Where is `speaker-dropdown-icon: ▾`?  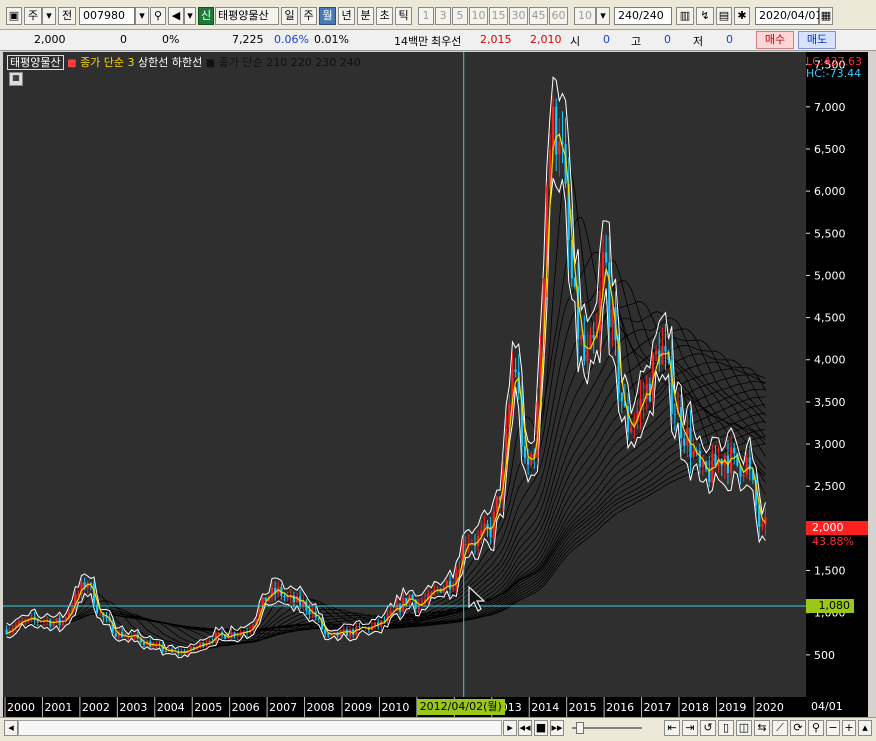 speaker-dropdown-icon: ▾ is located at coordinates (190, 16).